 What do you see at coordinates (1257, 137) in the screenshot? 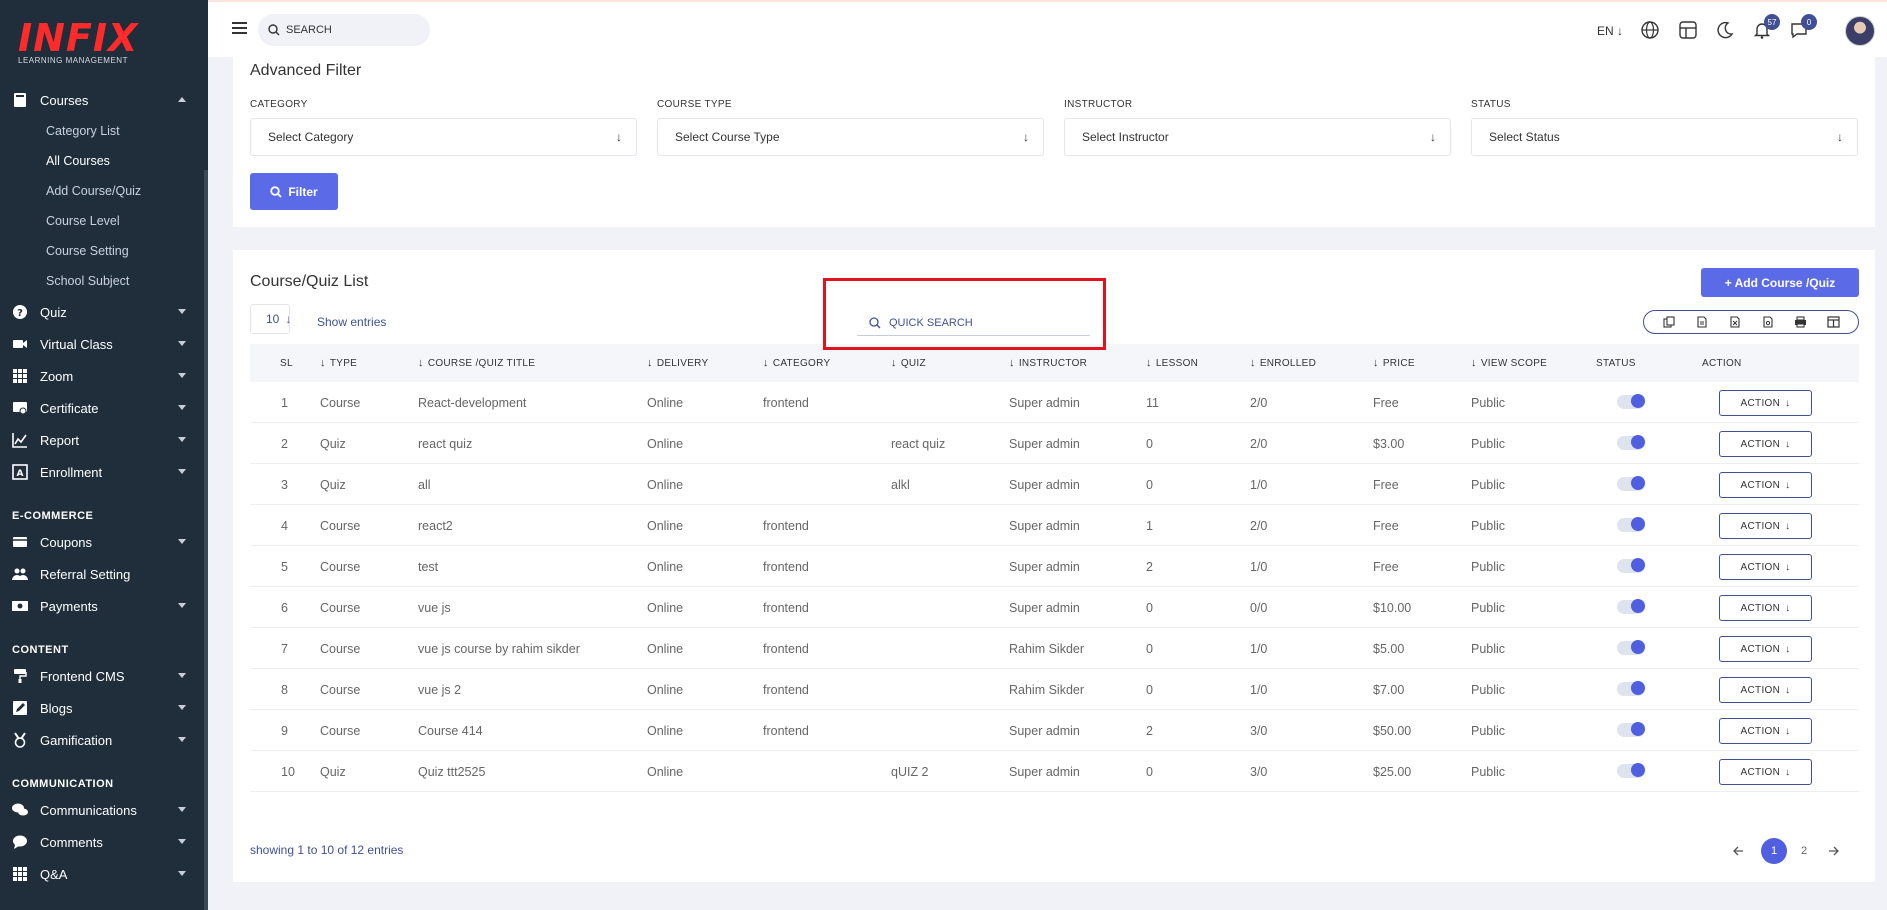
I see `instructor-select: Select Instructor ↓` at bounding box center [1257, 137].